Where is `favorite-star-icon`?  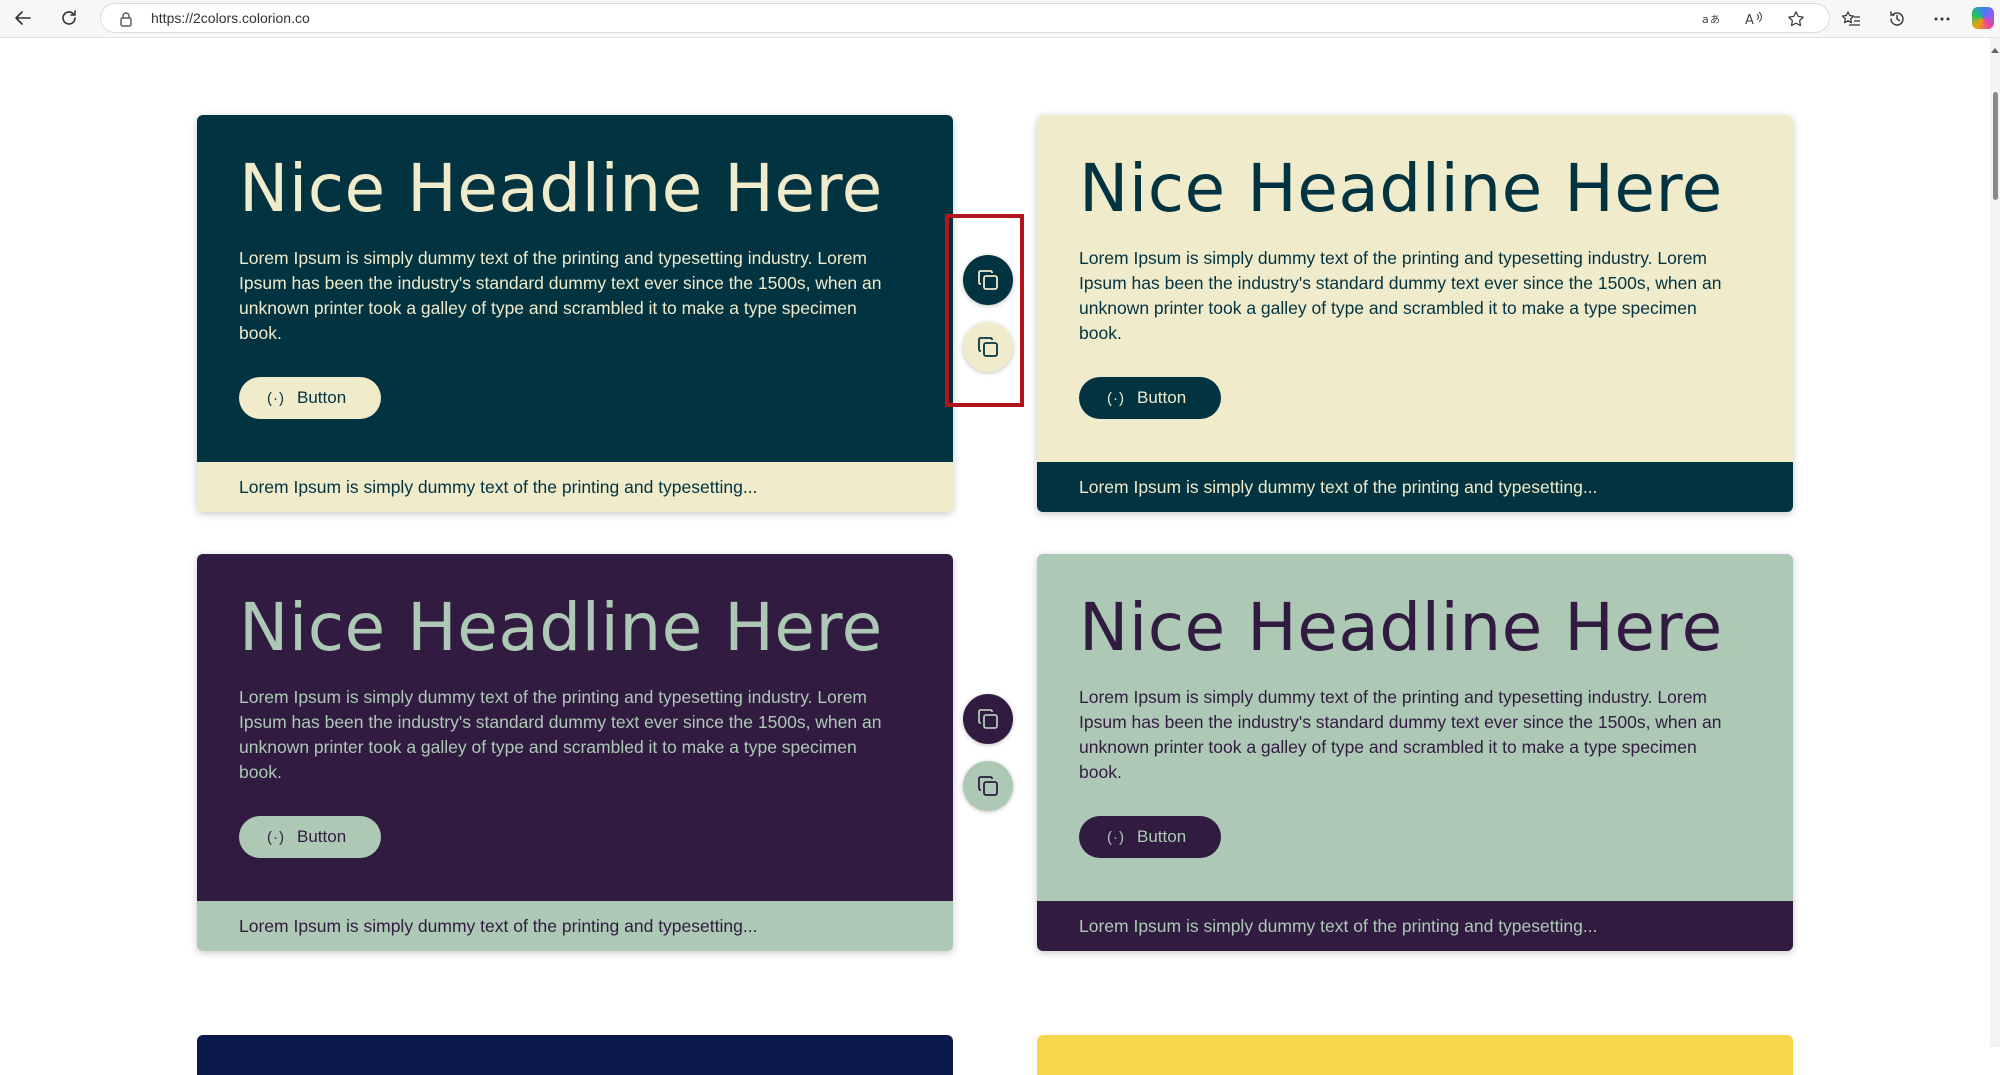
favorite-star-icon is located at coordinates (1796, 19).